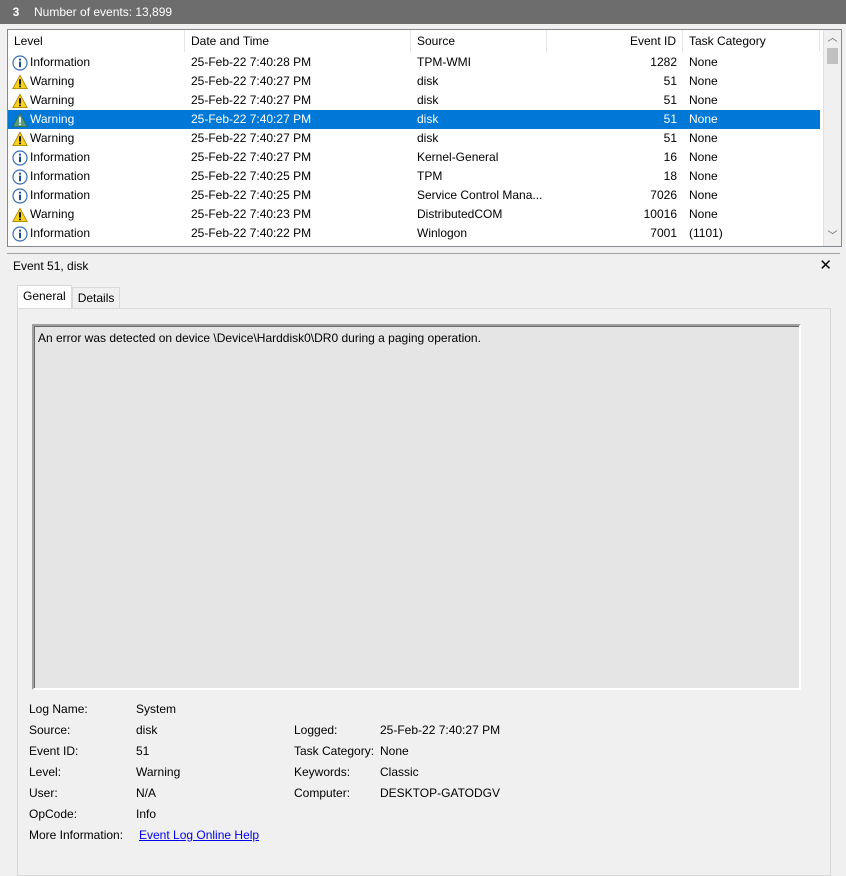 The image size is (846, 876). What do you see at coordinates (670, 157) in the screenshot?
I see `cell-event-id: 16` at bounding box center [670, 157].